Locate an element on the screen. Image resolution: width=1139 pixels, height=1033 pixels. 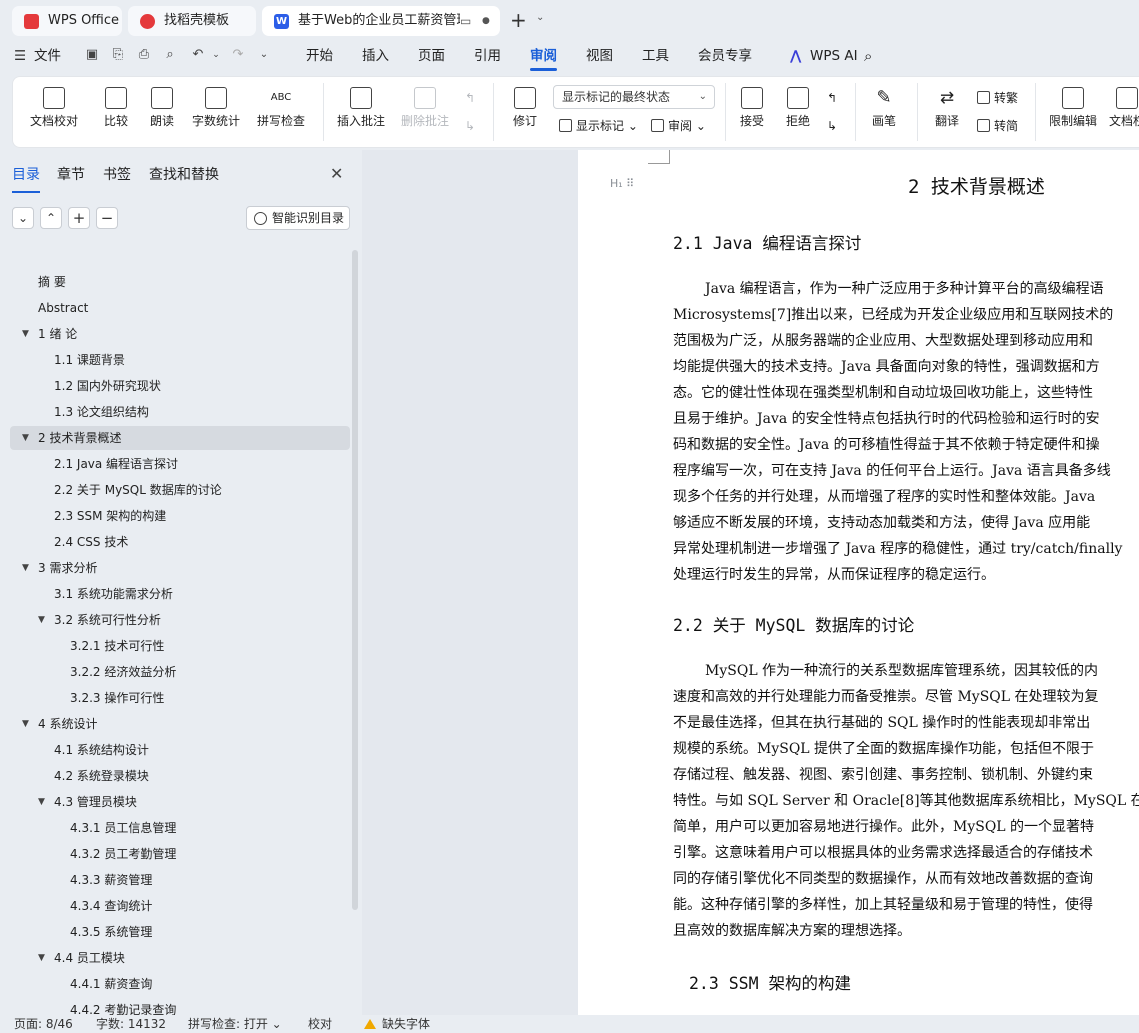
redo-icon: ↷ is located at coordinates (238, 55).